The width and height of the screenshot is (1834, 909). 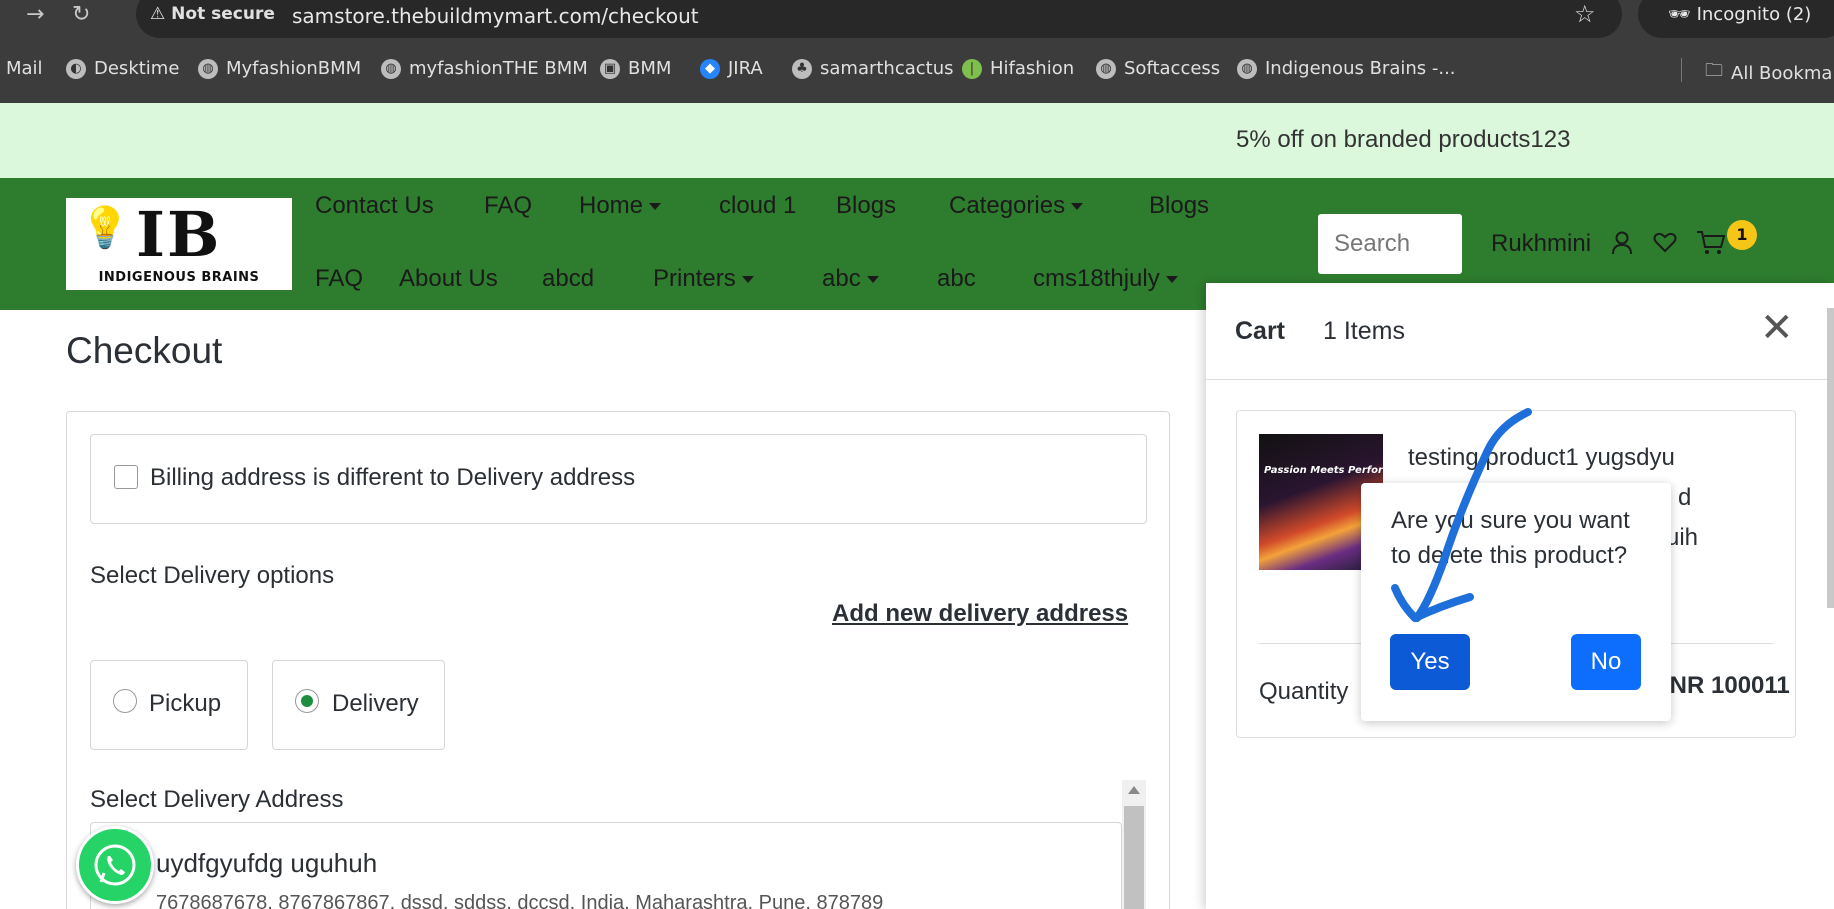 I want to click on menu-faq: FAQ, so click(x=508, y=206).